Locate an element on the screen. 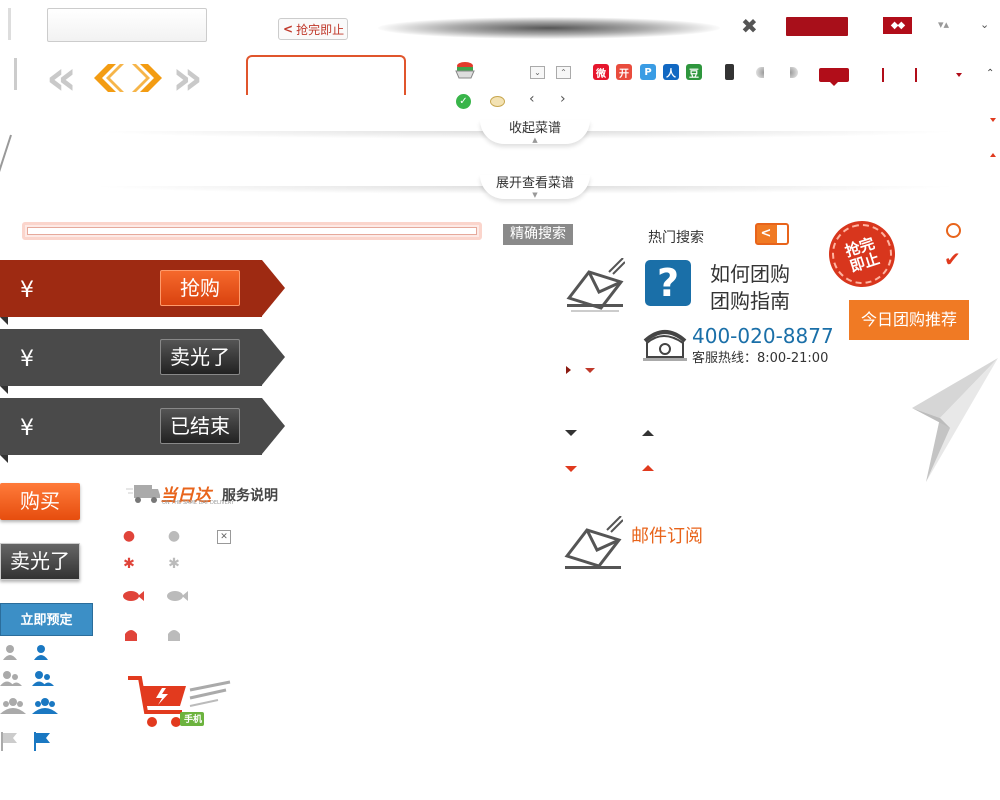  expand-menu-tab: 展开查看菜谱 ▼ is located at coordinates (535, 187).